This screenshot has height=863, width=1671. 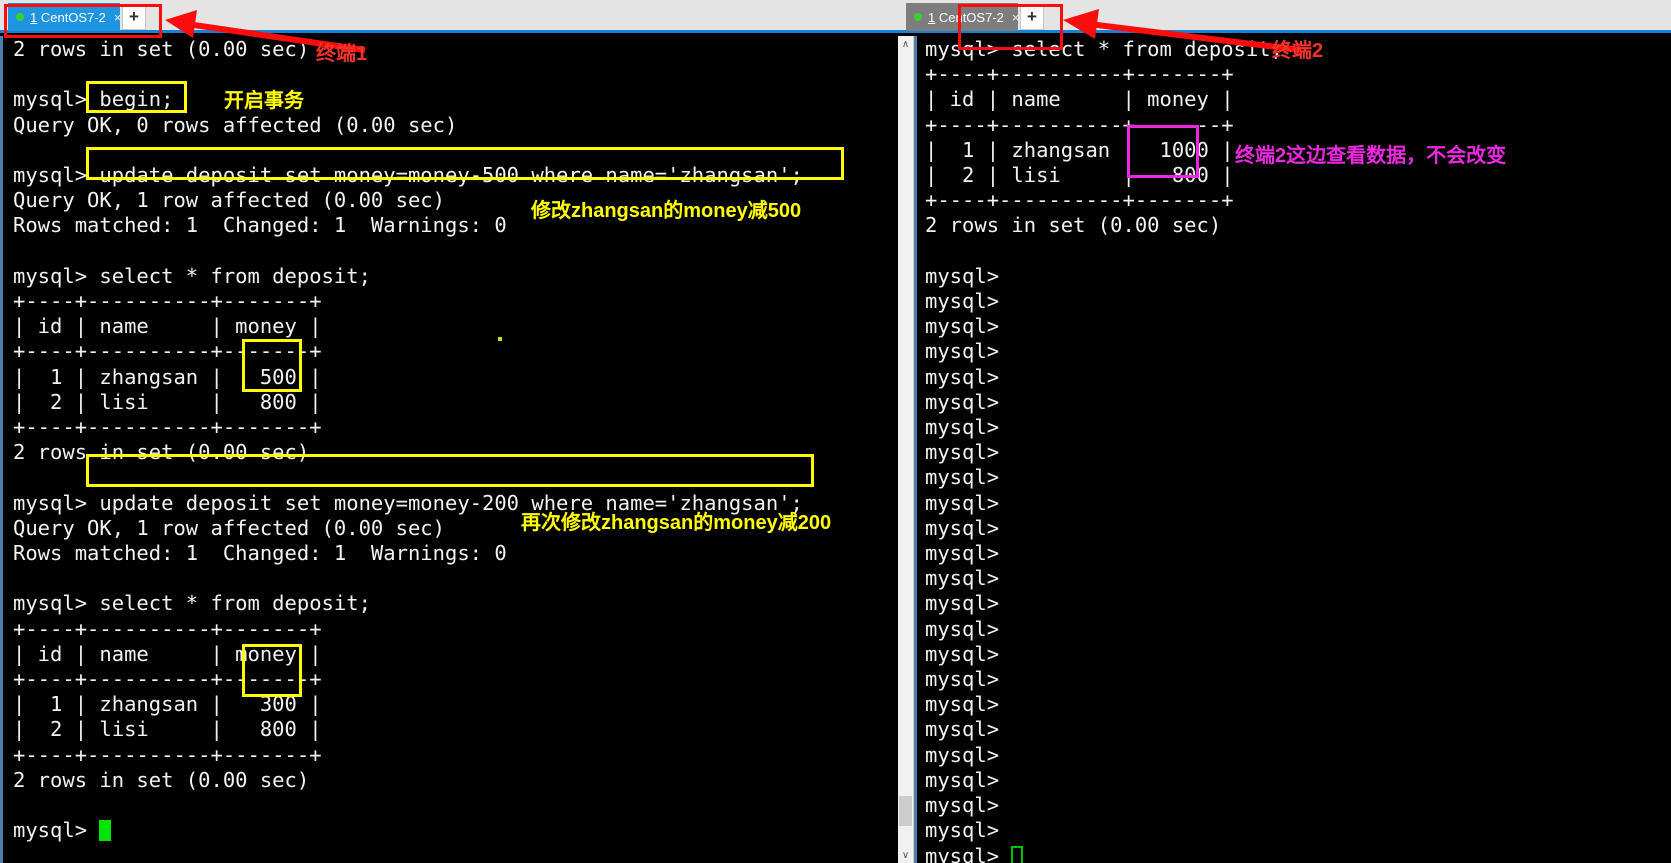 What do you see at coordinates (500, 339) in the screenshot?
I see `cursor-artifact-dot` at bounding box center [500, 339].